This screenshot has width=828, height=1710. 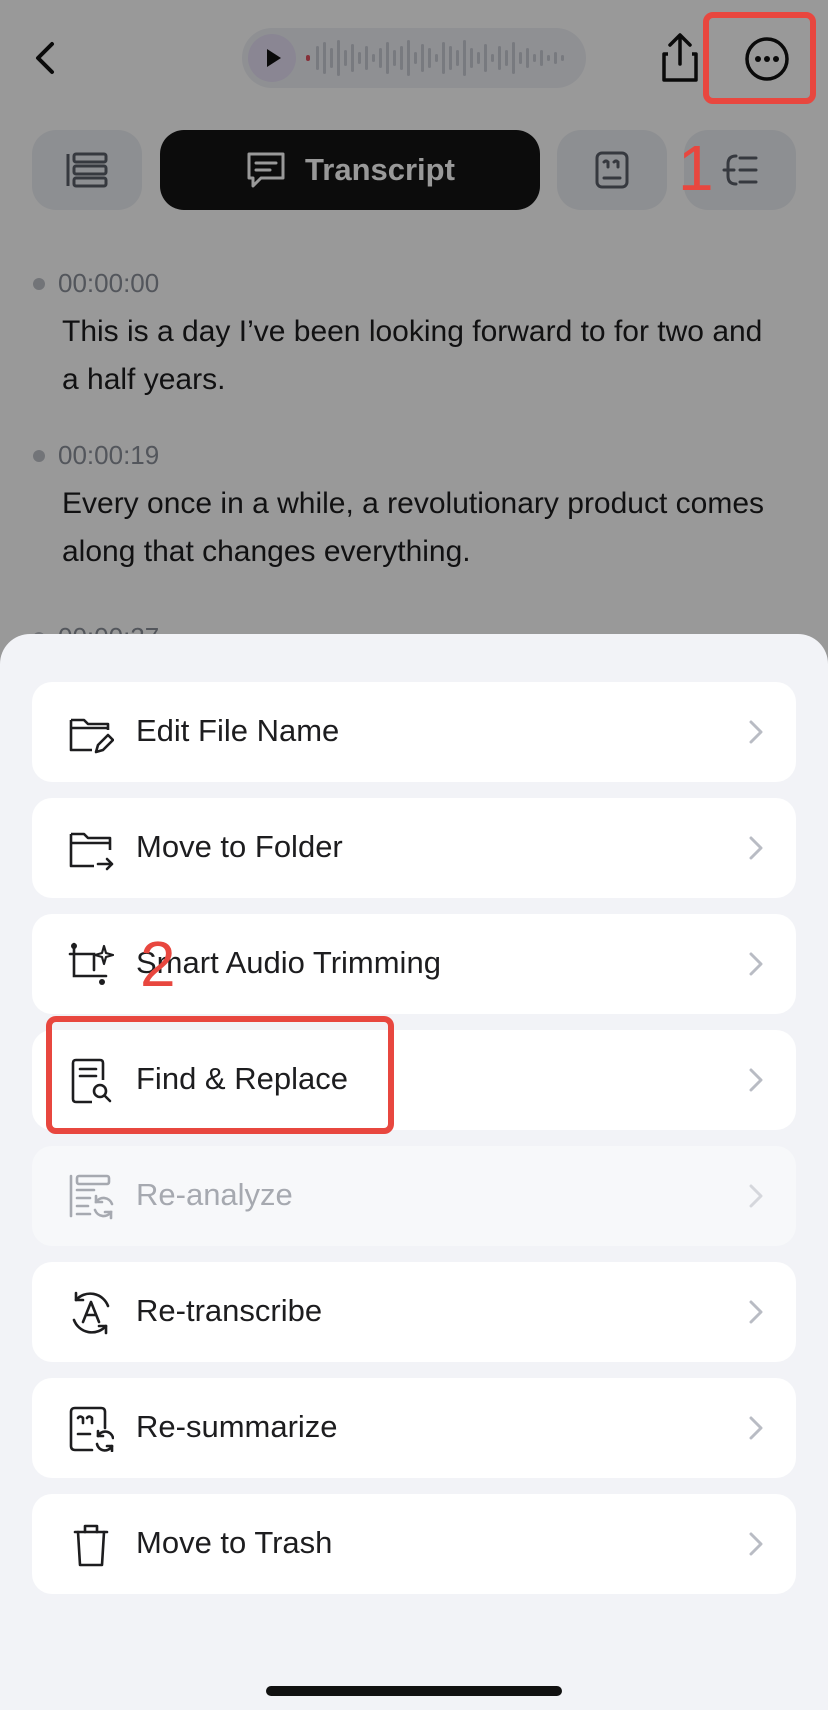 What do you see at coordinates (91, 1429) in the screenshot?
I see `resummarize-icon` at bounding box center [91, 1429].